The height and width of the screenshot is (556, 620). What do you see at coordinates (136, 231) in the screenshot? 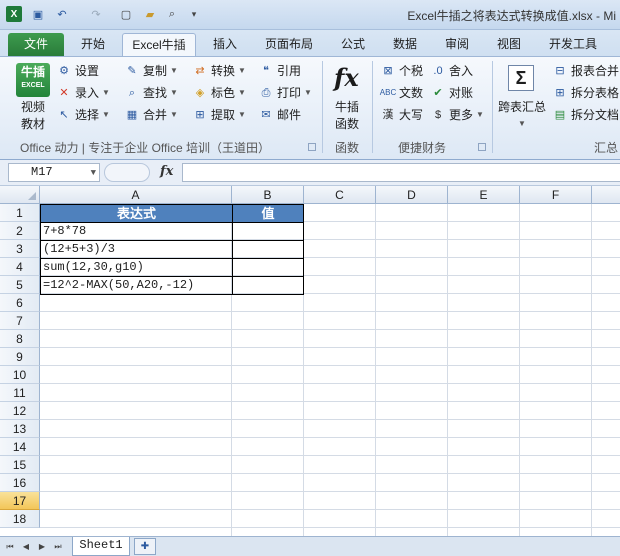
I see `expression-cell: 7+8*78` at bounding box center [136, 231].